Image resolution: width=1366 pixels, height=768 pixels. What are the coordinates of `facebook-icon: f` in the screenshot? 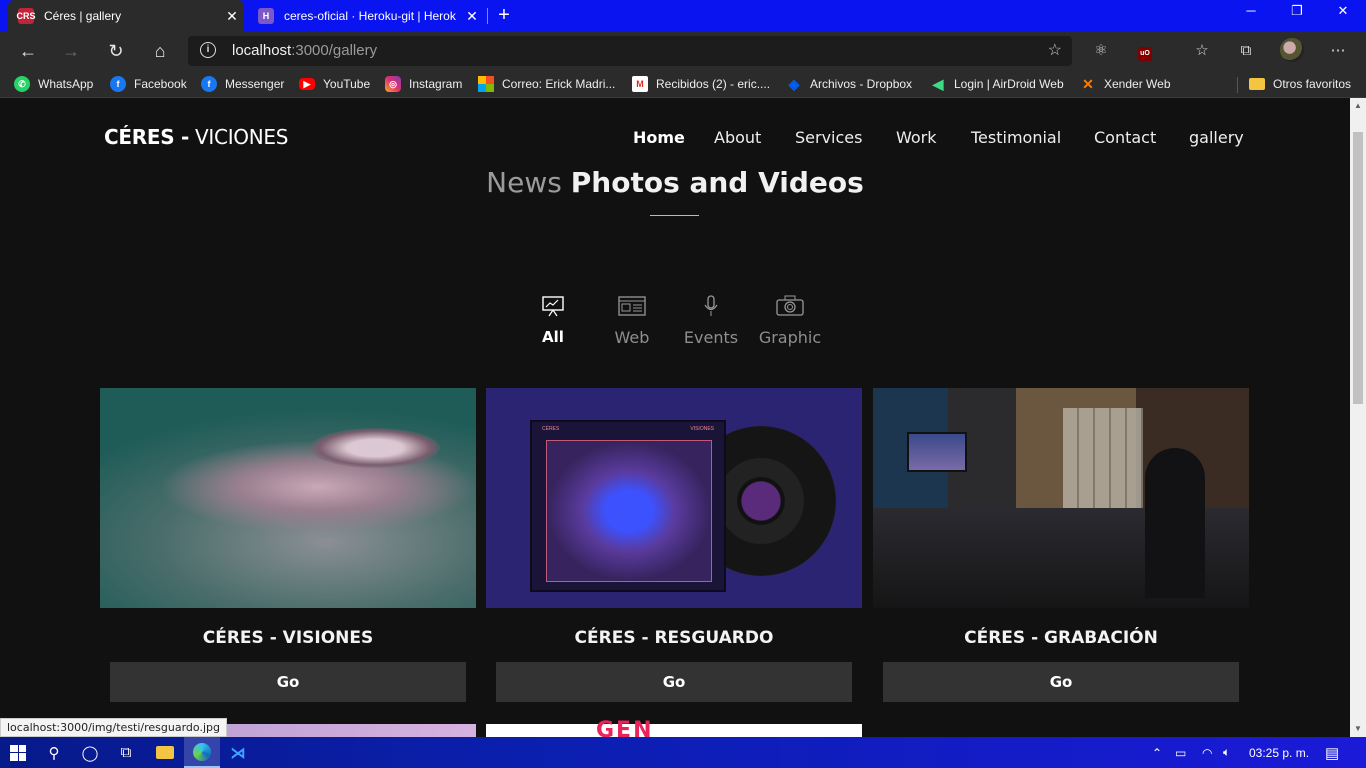 It's located at (118, 84).